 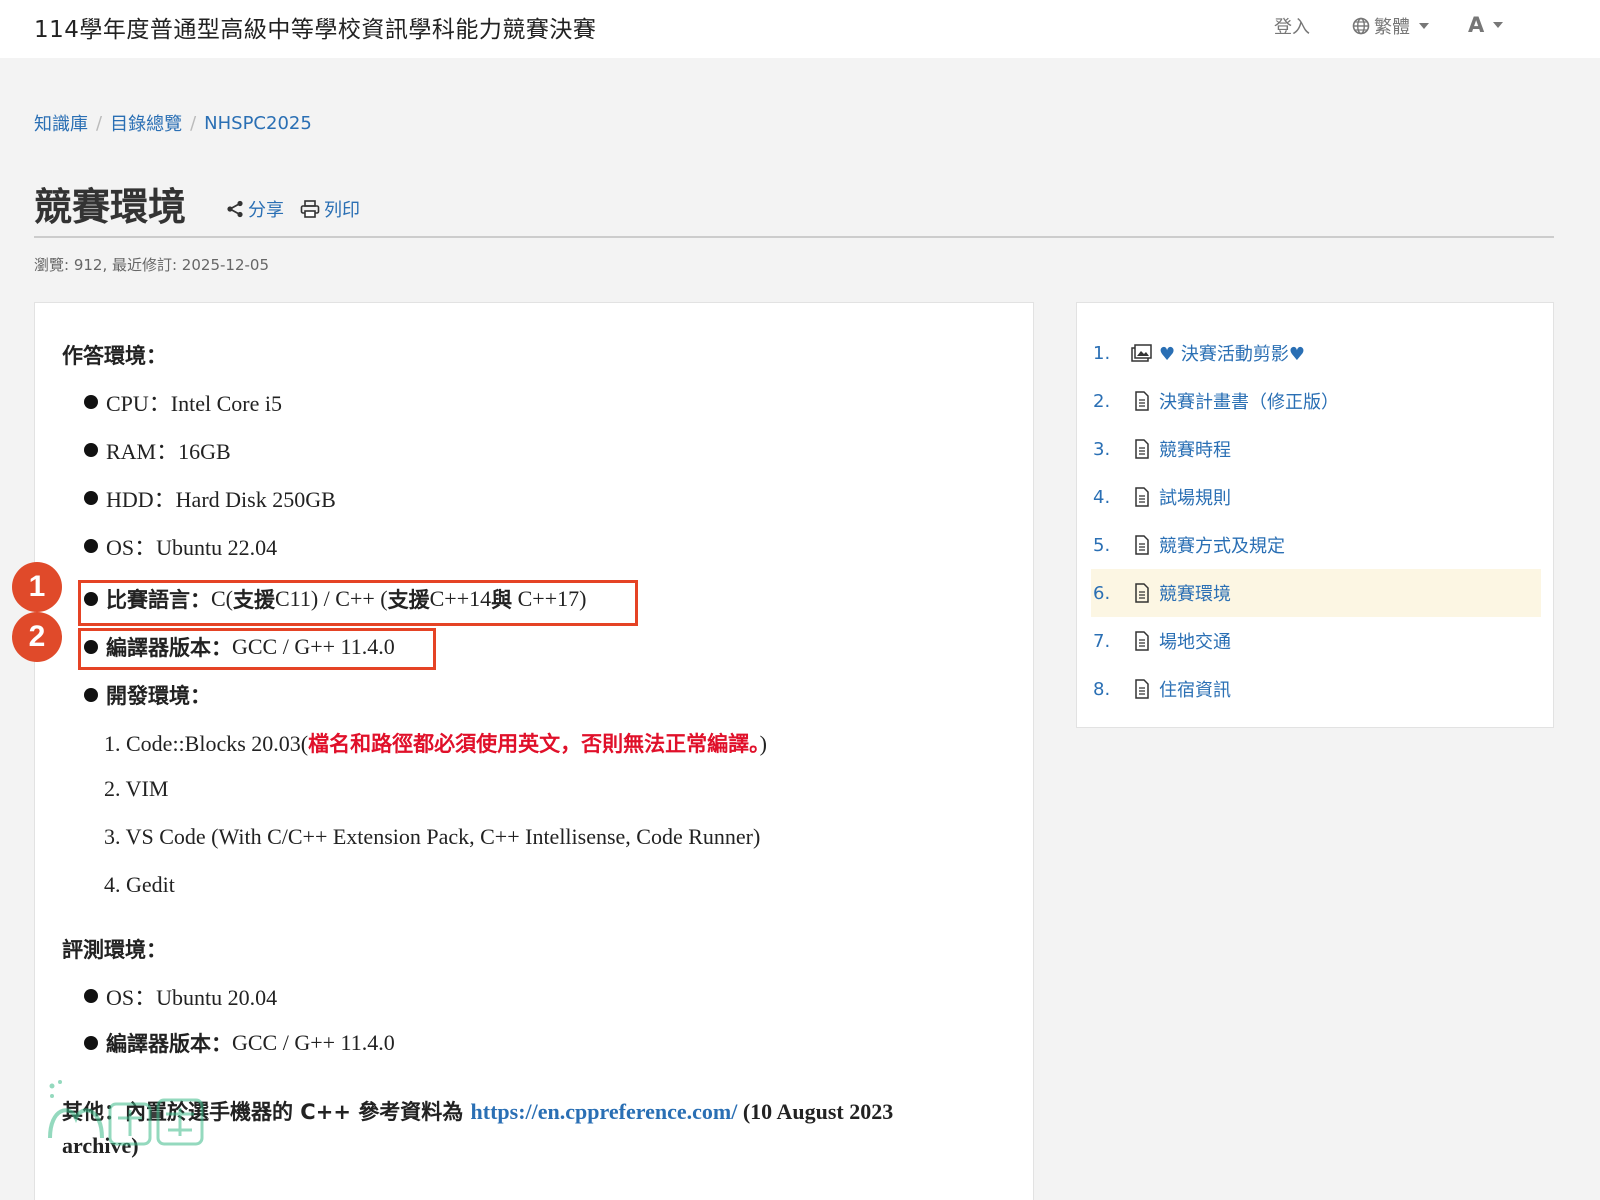 What do you see at coordinates (1316, 449) in the screenshot?
I see `toc-item-schedule: 3. 競賽時程` at bounding box center [1316, 449].